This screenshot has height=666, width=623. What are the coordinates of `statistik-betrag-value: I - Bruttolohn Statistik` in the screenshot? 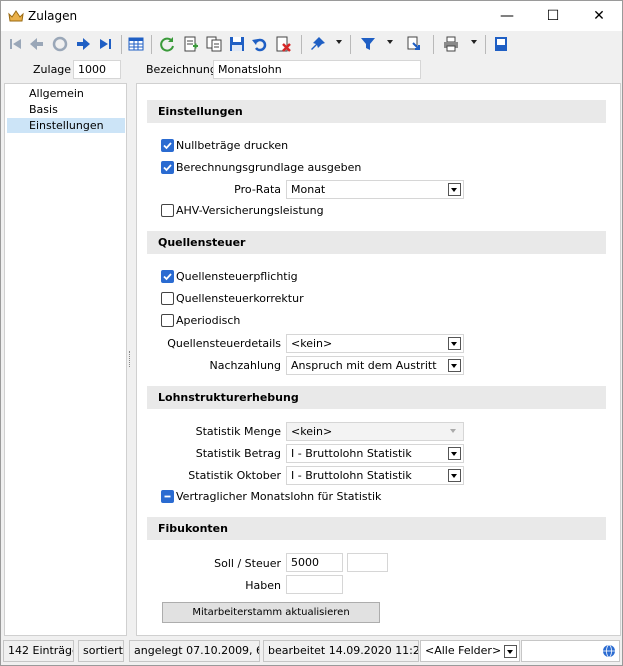 It's located at (351, 453).